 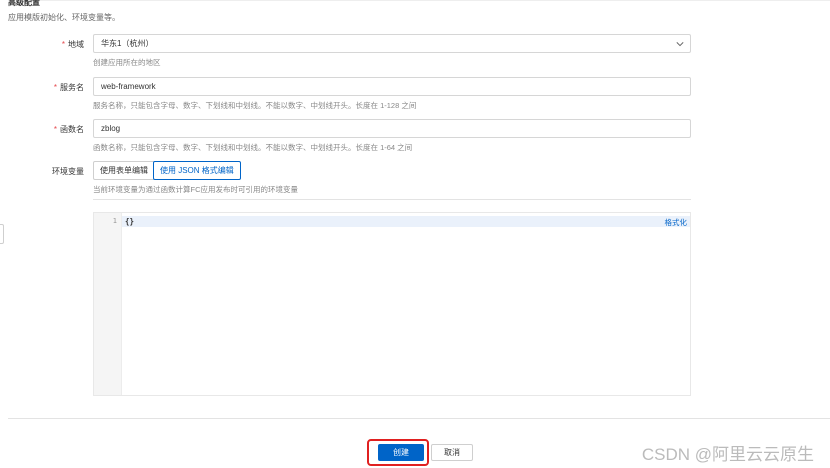 I want to click on function-name-input: zblog, so click(x=392, y=128).